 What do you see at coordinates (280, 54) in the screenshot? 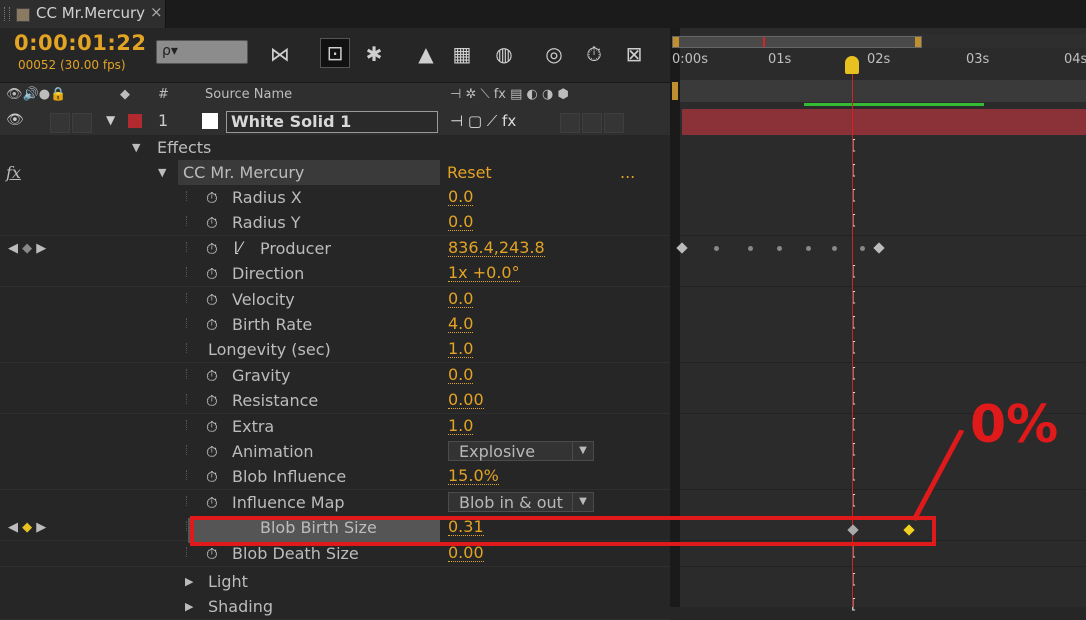
I see `comp-flowchart-icon: ⋈` at bounding box center [280, 54].